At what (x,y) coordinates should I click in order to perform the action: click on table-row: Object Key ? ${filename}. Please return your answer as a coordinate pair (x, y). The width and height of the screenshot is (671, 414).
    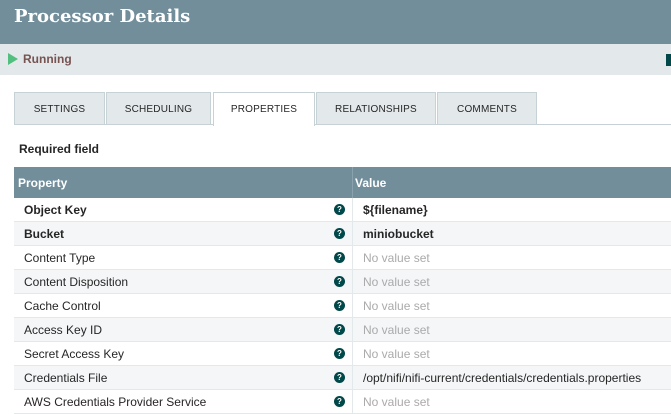
    Looking at the image, I should click on (342, 210).